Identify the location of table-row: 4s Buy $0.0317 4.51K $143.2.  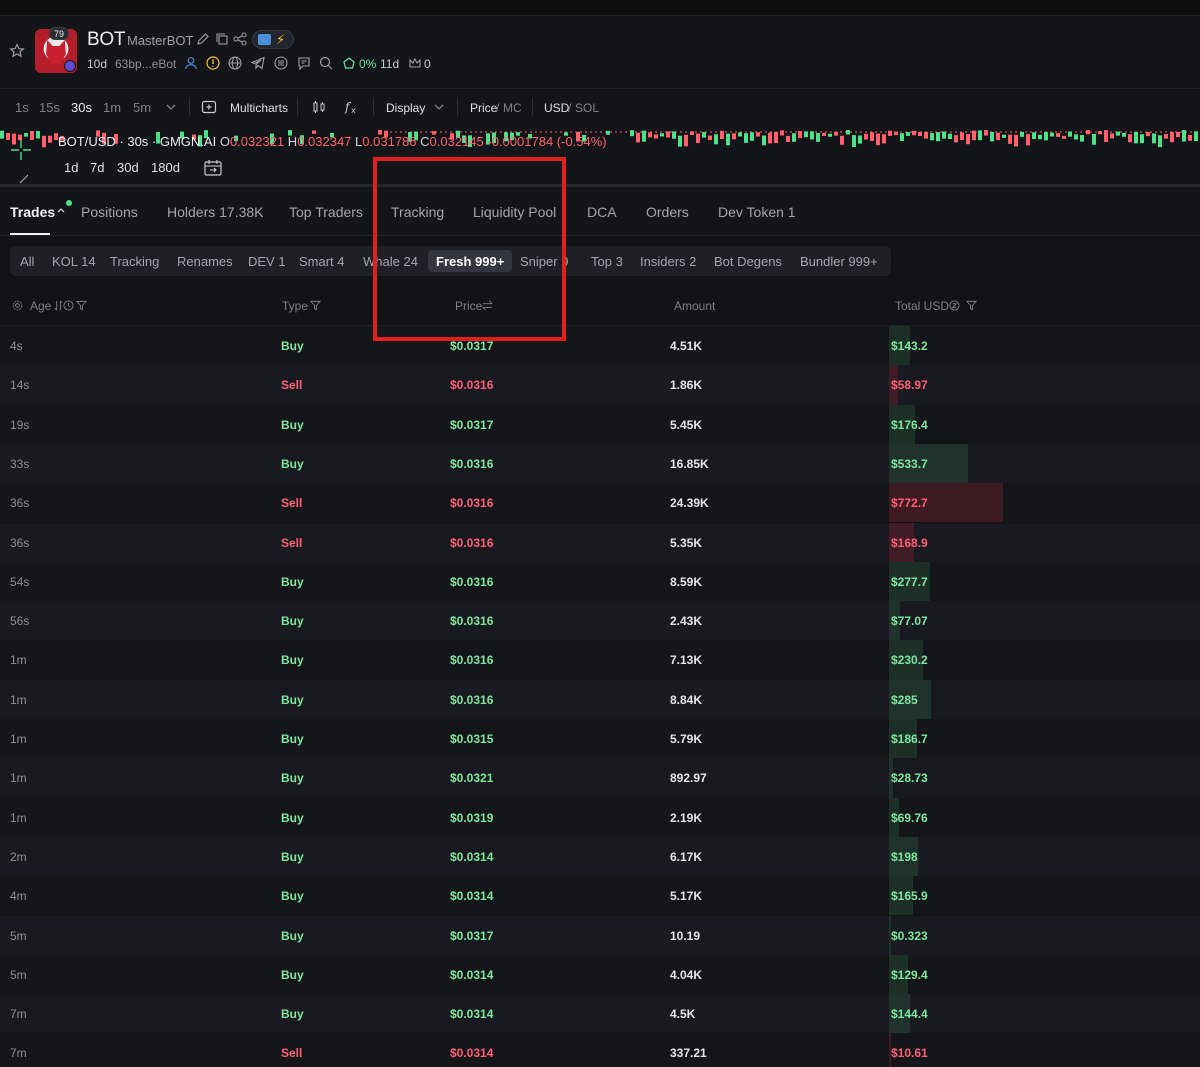
(600, 346).